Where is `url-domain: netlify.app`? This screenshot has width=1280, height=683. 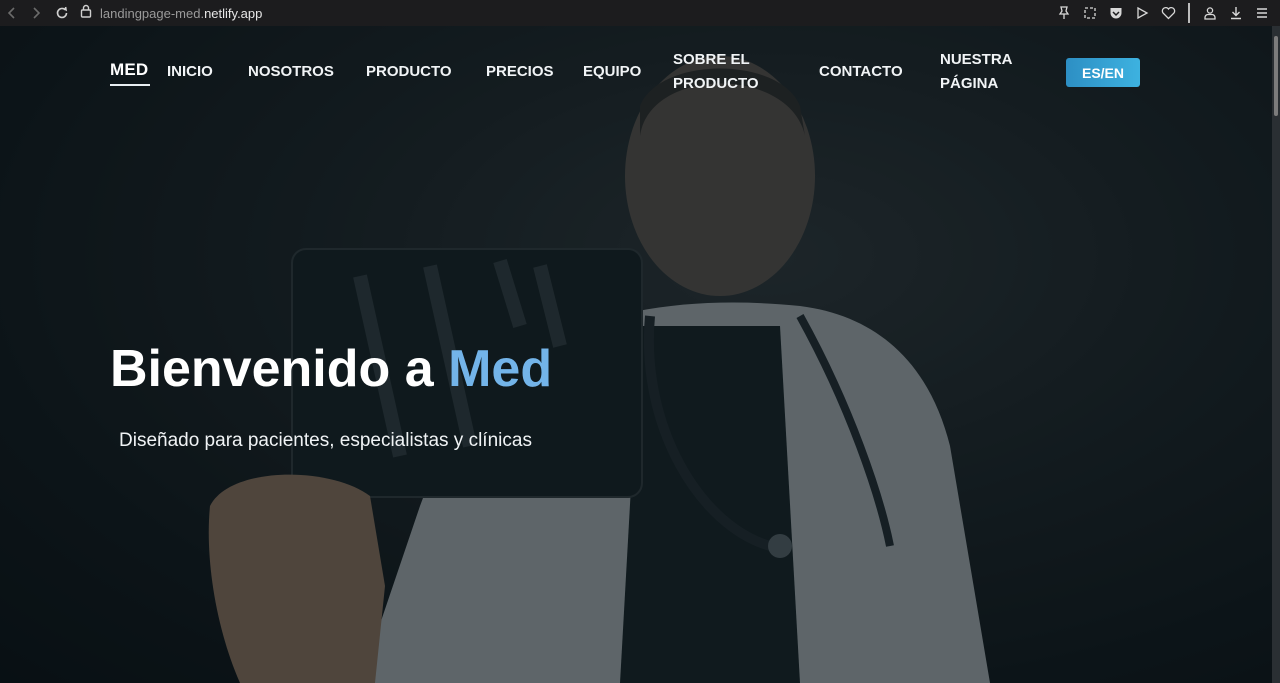
url-domain: netlify.app is located at coordinates (233, 13).